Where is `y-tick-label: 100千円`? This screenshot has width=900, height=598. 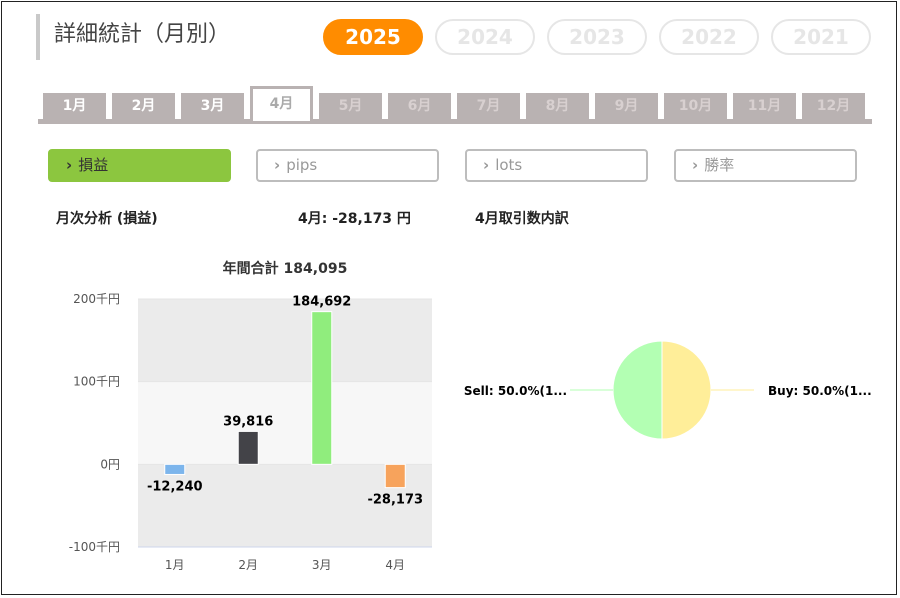 y-tick-label: 100千円 is located at coordinates (96, 382).